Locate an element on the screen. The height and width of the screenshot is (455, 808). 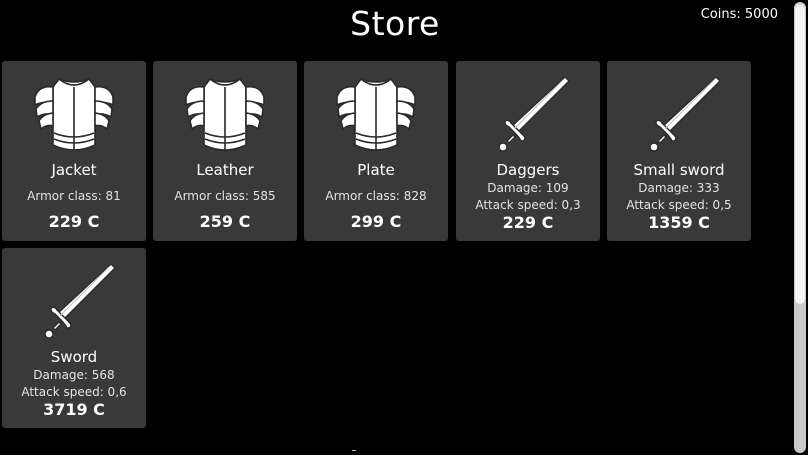
store-item-leather: Leather Armor class: 585 259 C is located at coordinates (225, 151).